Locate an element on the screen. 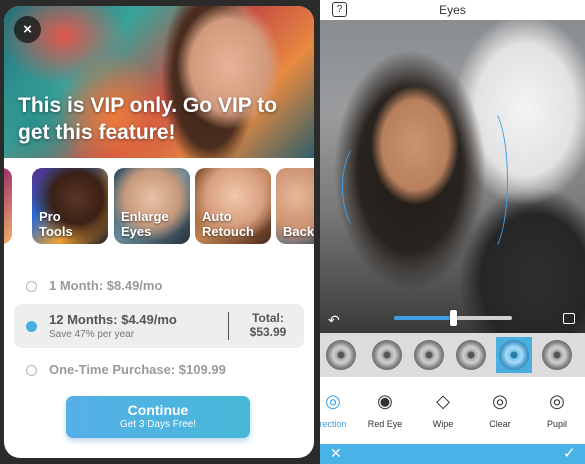 This screenshot has height=464, width=585. feature-card-auto-retouch: Auto Retouch is located at coordinates (233, 206).